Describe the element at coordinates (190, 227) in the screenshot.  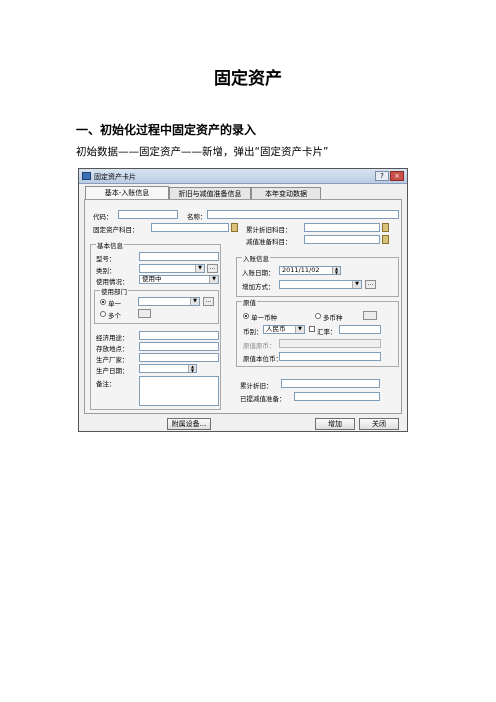
I see `asset-account-field` at that location.